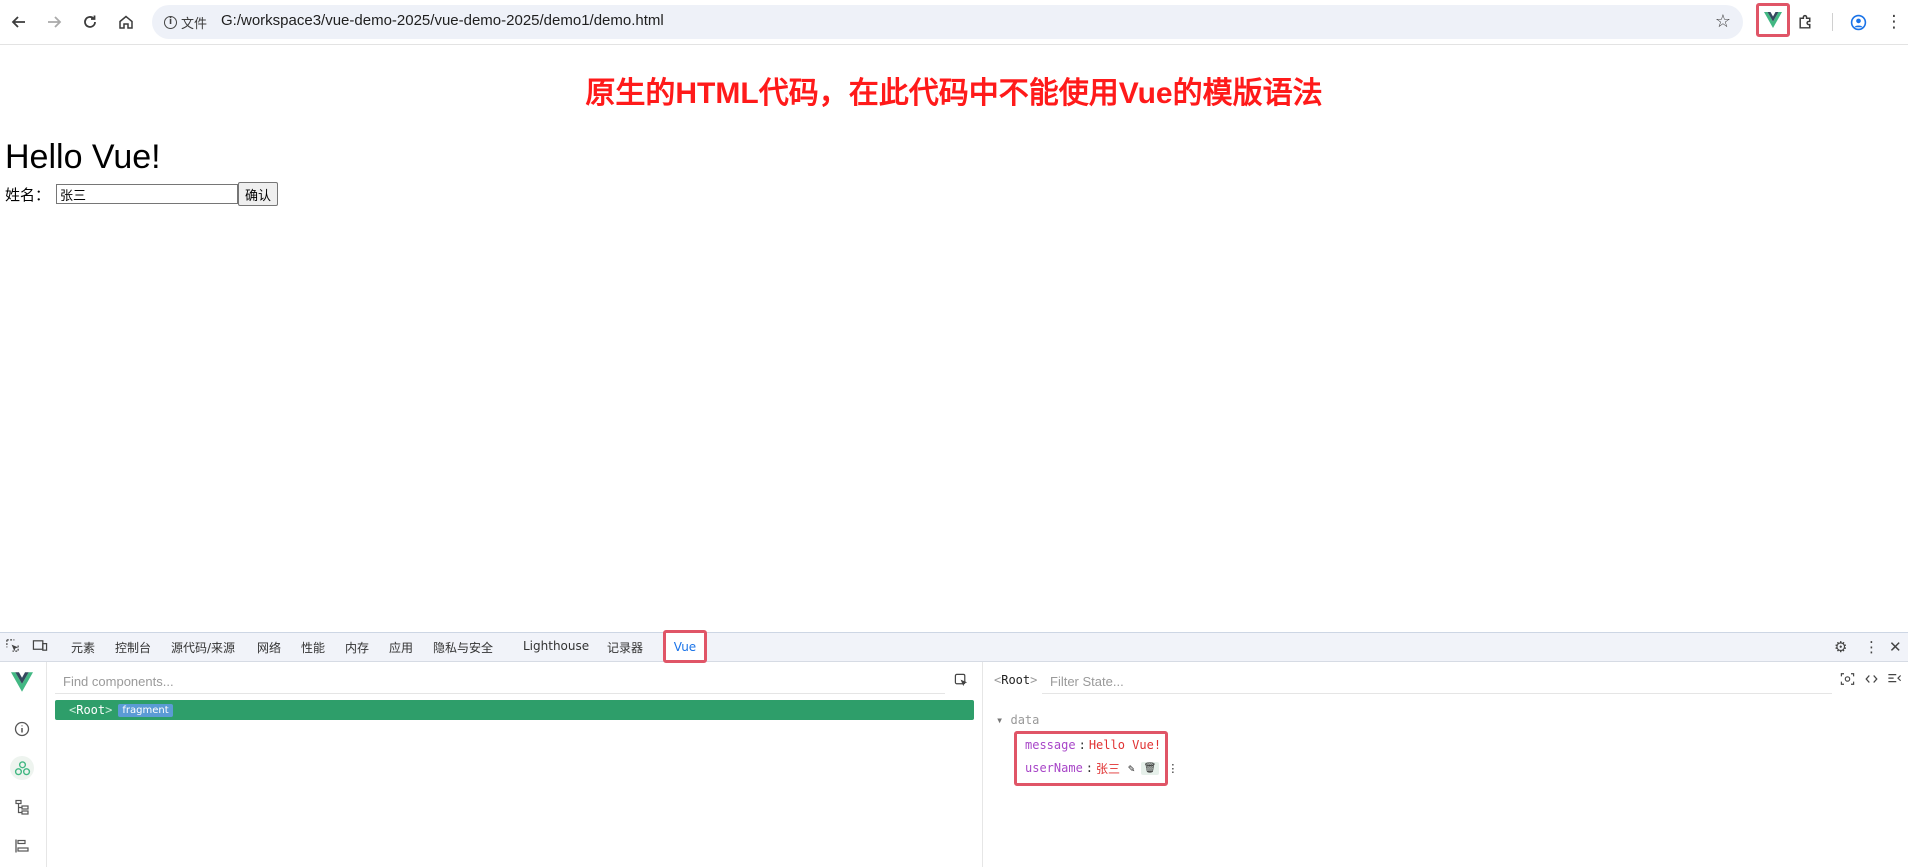 This screenshot has width=1908, height=867. What do you see at coordinates (40, 647) in the screenshot?
I see `device-toolbar-icon` at bounding box center [40, 647].